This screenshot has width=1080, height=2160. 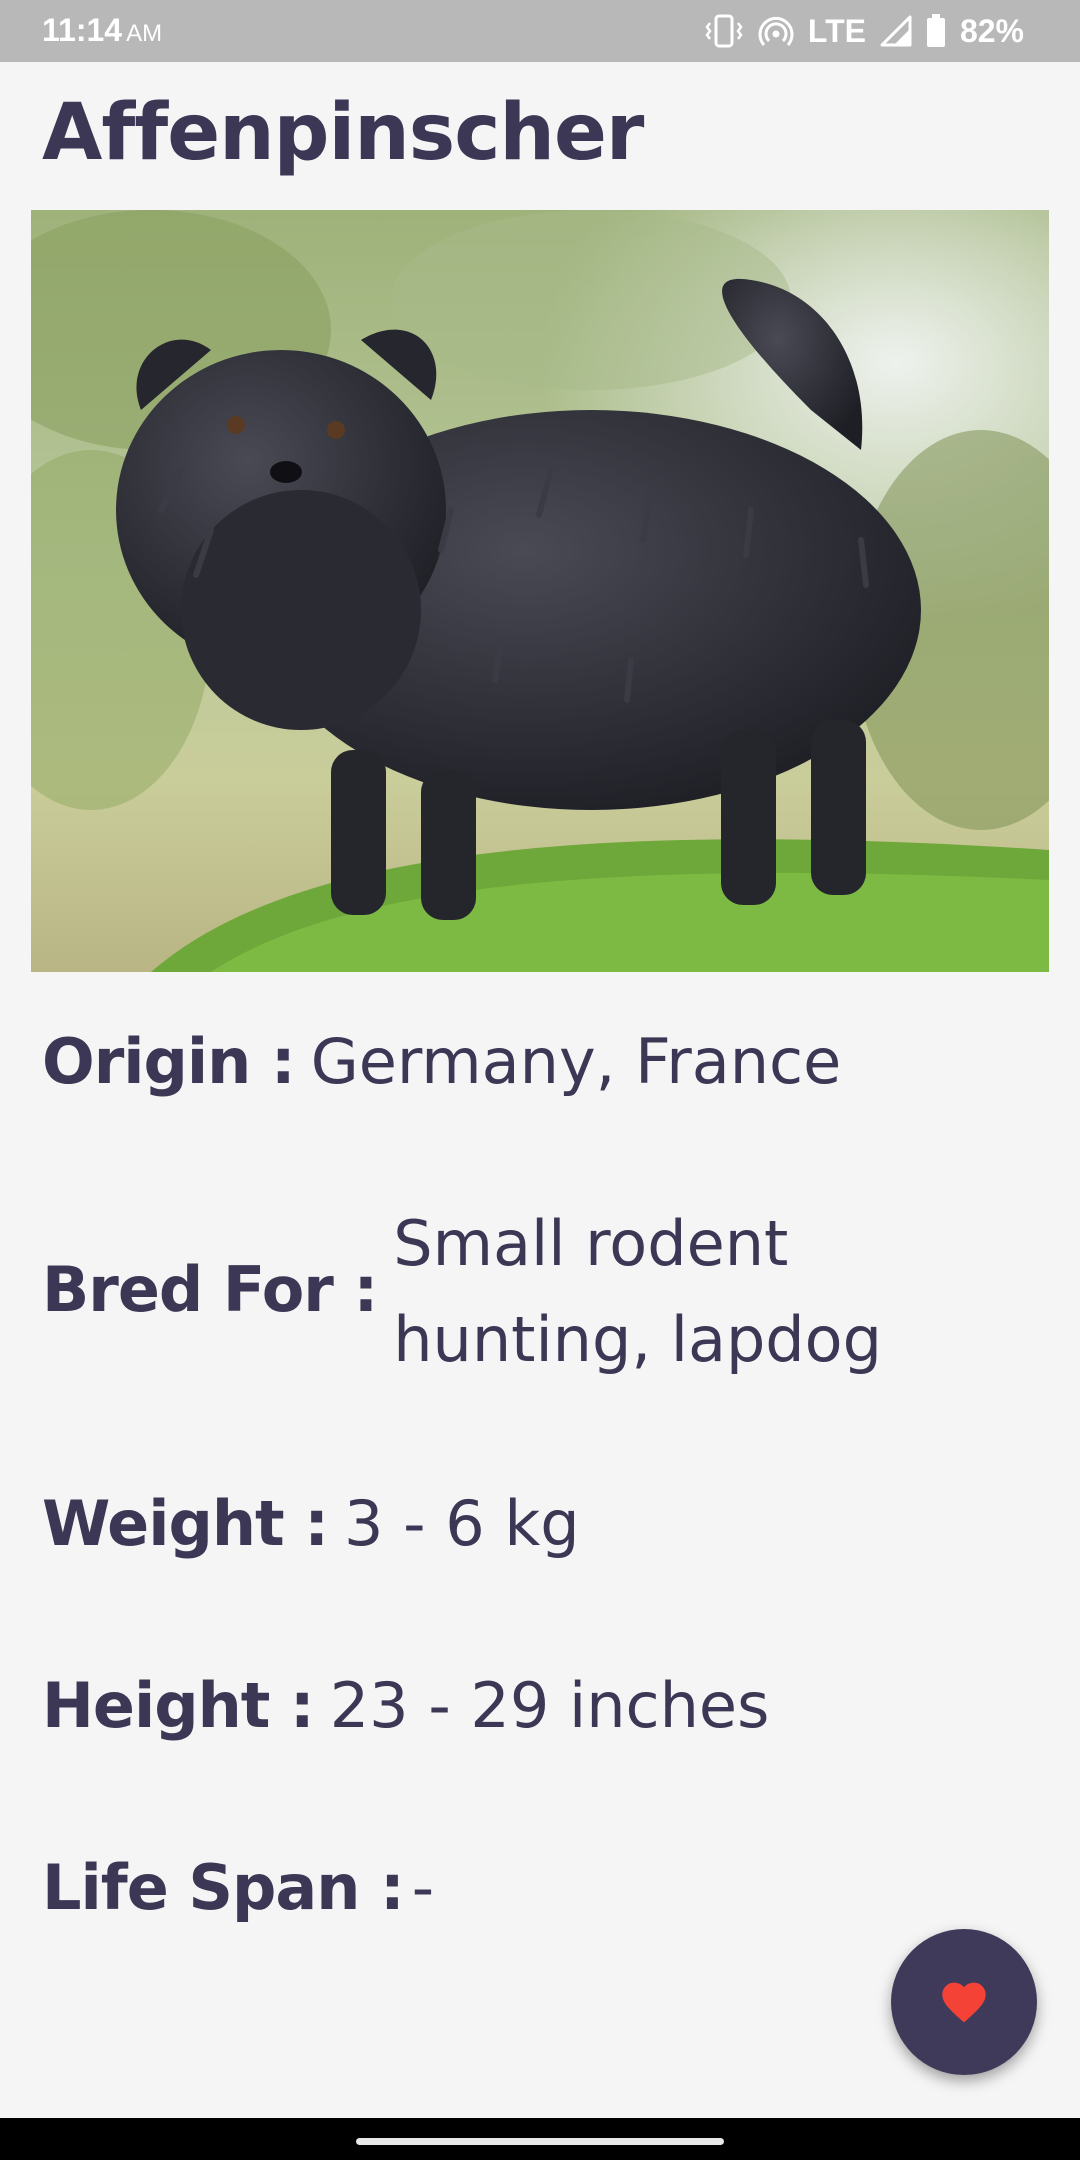 I want to click on detail-height: Height : 23 - 29 inches, so click(x=405, y=1706).